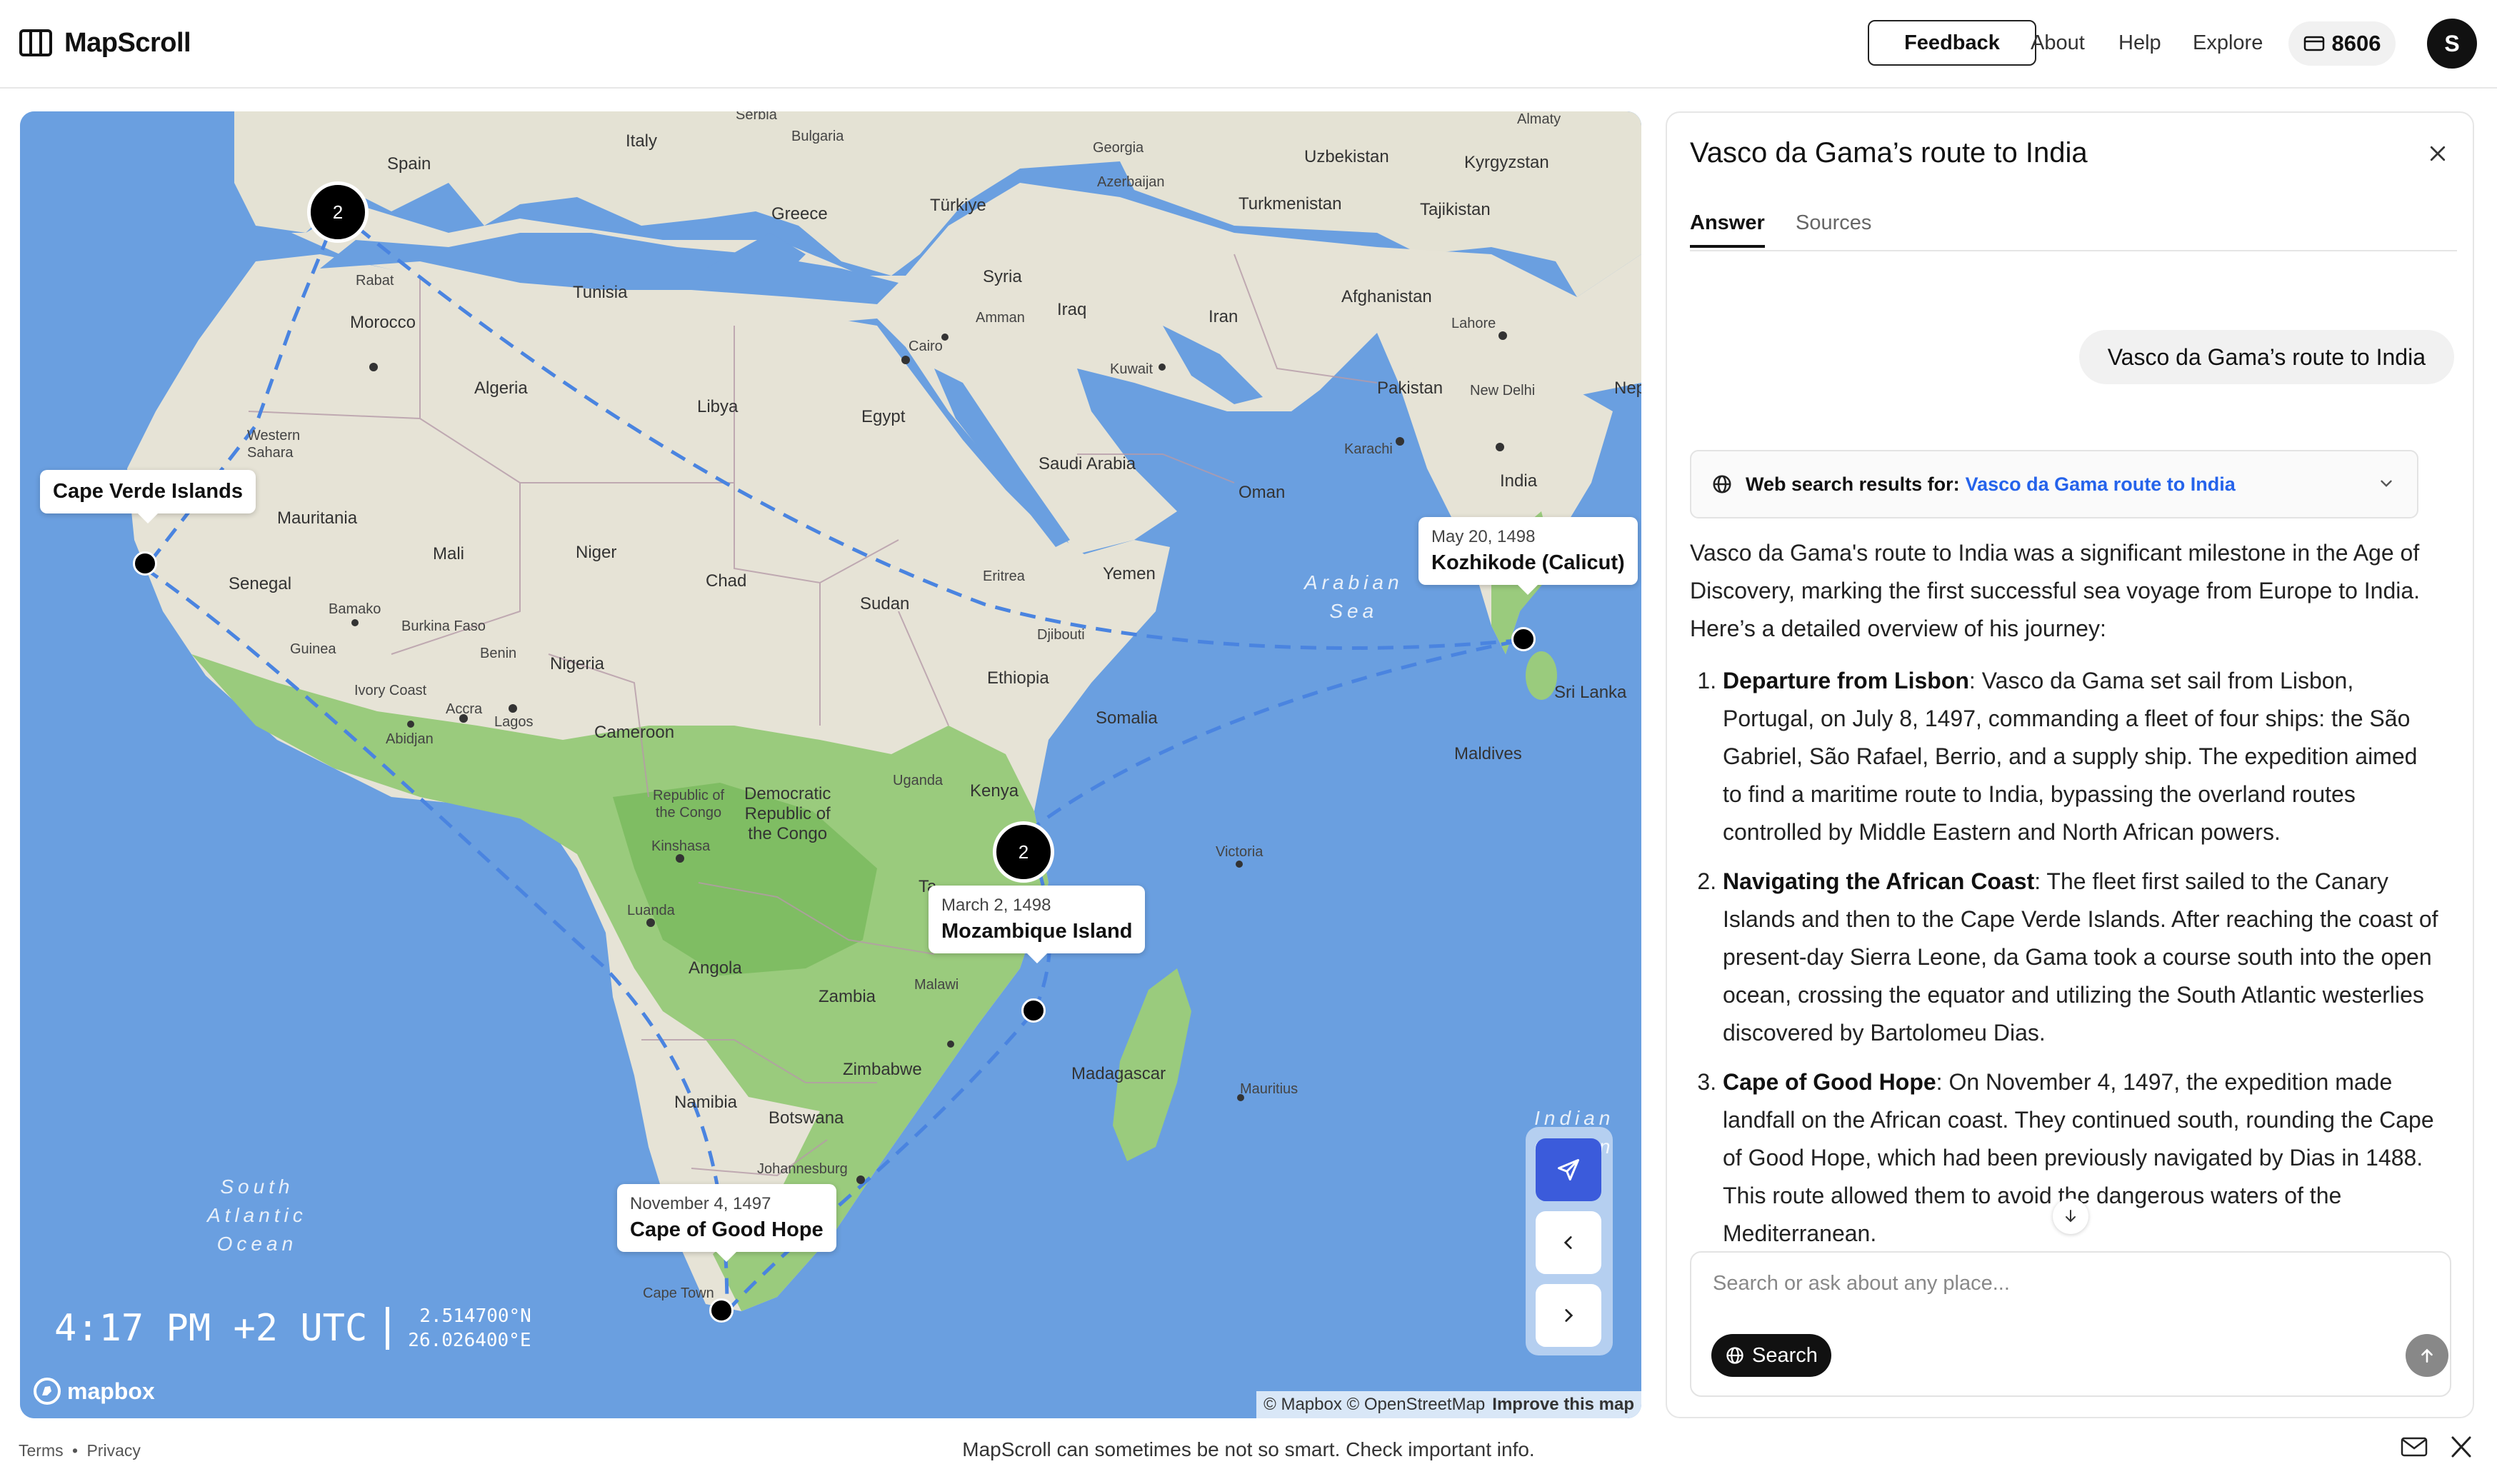  Describe the element at coordinates (1118, 148) in the screenshot. I see `label-georgia: Georgia` at that location.